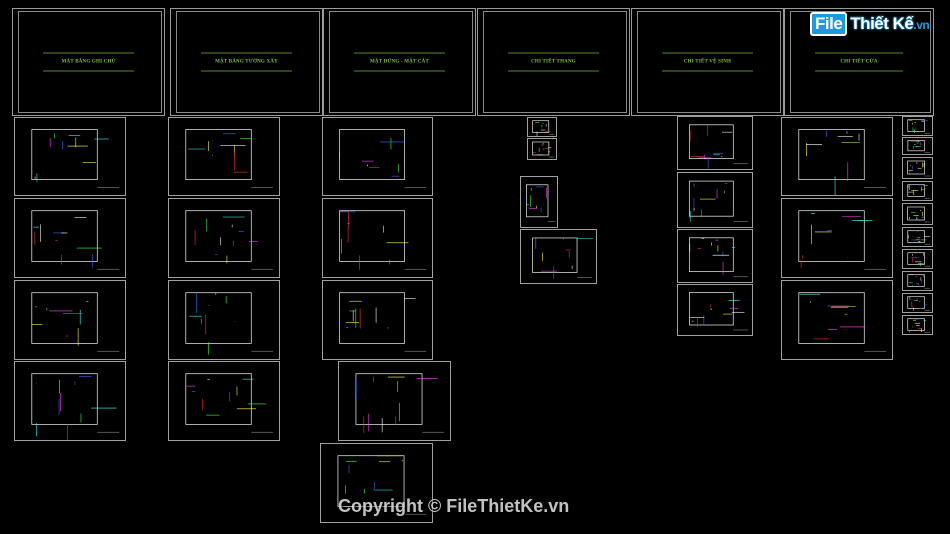 Image resolution: width=950 pixels, height=534 pixels. I want to click on filethietke-logo: File Thiết Kế.vn, so click(870, 24).